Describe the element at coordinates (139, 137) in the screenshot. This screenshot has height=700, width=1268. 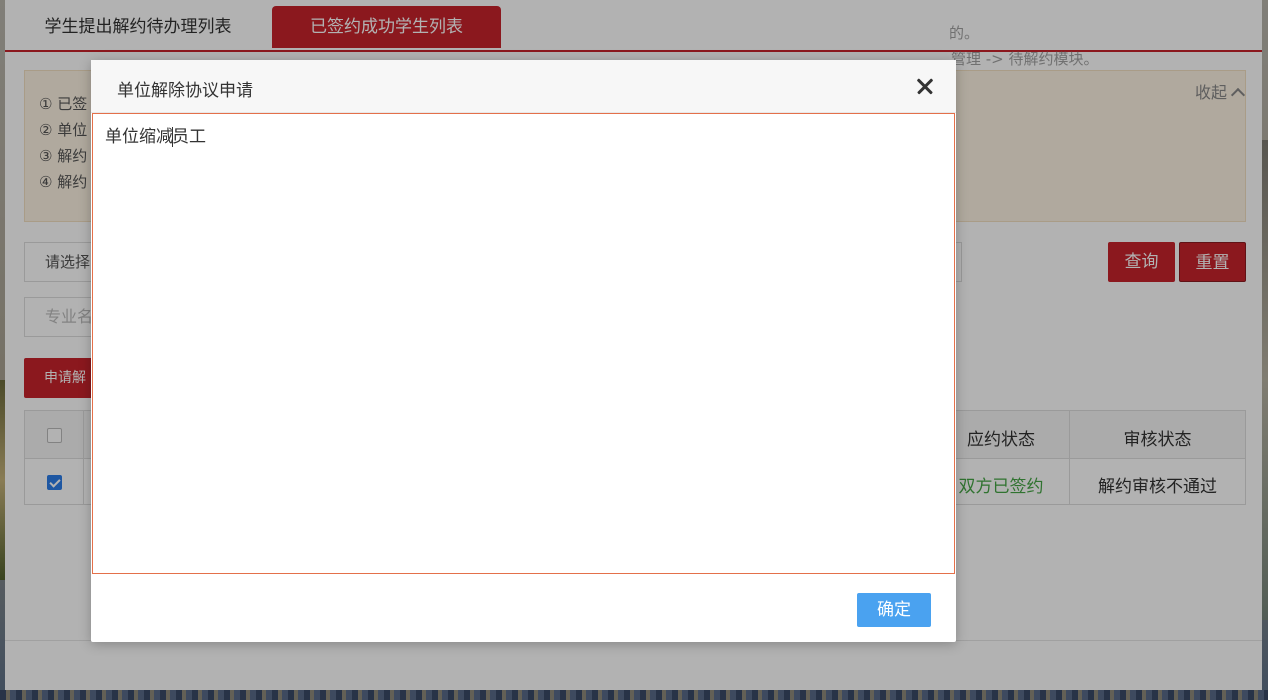
I see `reason-text-before-caret: 单位缩减` at that location.